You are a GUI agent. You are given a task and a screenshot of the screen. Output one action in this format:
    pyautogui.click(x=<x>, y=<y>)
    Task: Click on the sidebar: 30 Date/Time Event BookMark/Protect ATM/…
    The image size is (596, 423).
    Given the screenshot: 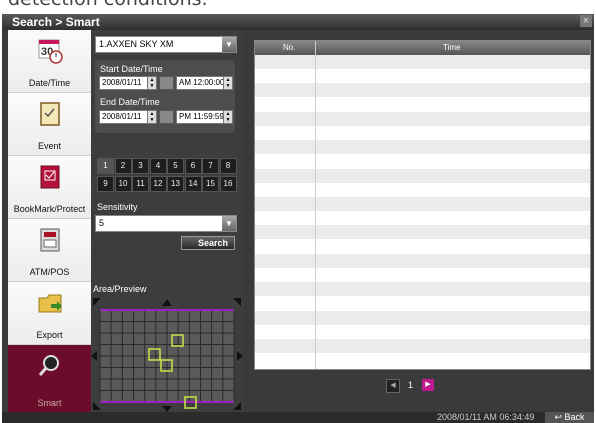 What is the action you would take?
    pyautogui.click(x=49, y=221)
    